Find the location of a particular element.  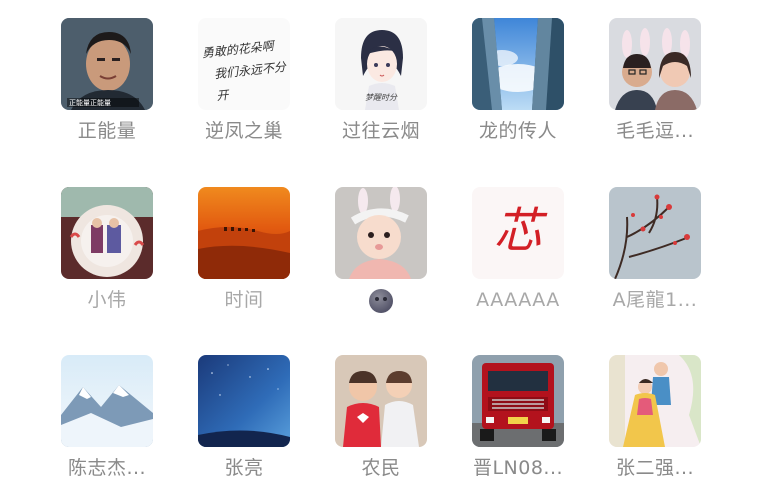

red-truck-photo is located at coordinates (518, 401).